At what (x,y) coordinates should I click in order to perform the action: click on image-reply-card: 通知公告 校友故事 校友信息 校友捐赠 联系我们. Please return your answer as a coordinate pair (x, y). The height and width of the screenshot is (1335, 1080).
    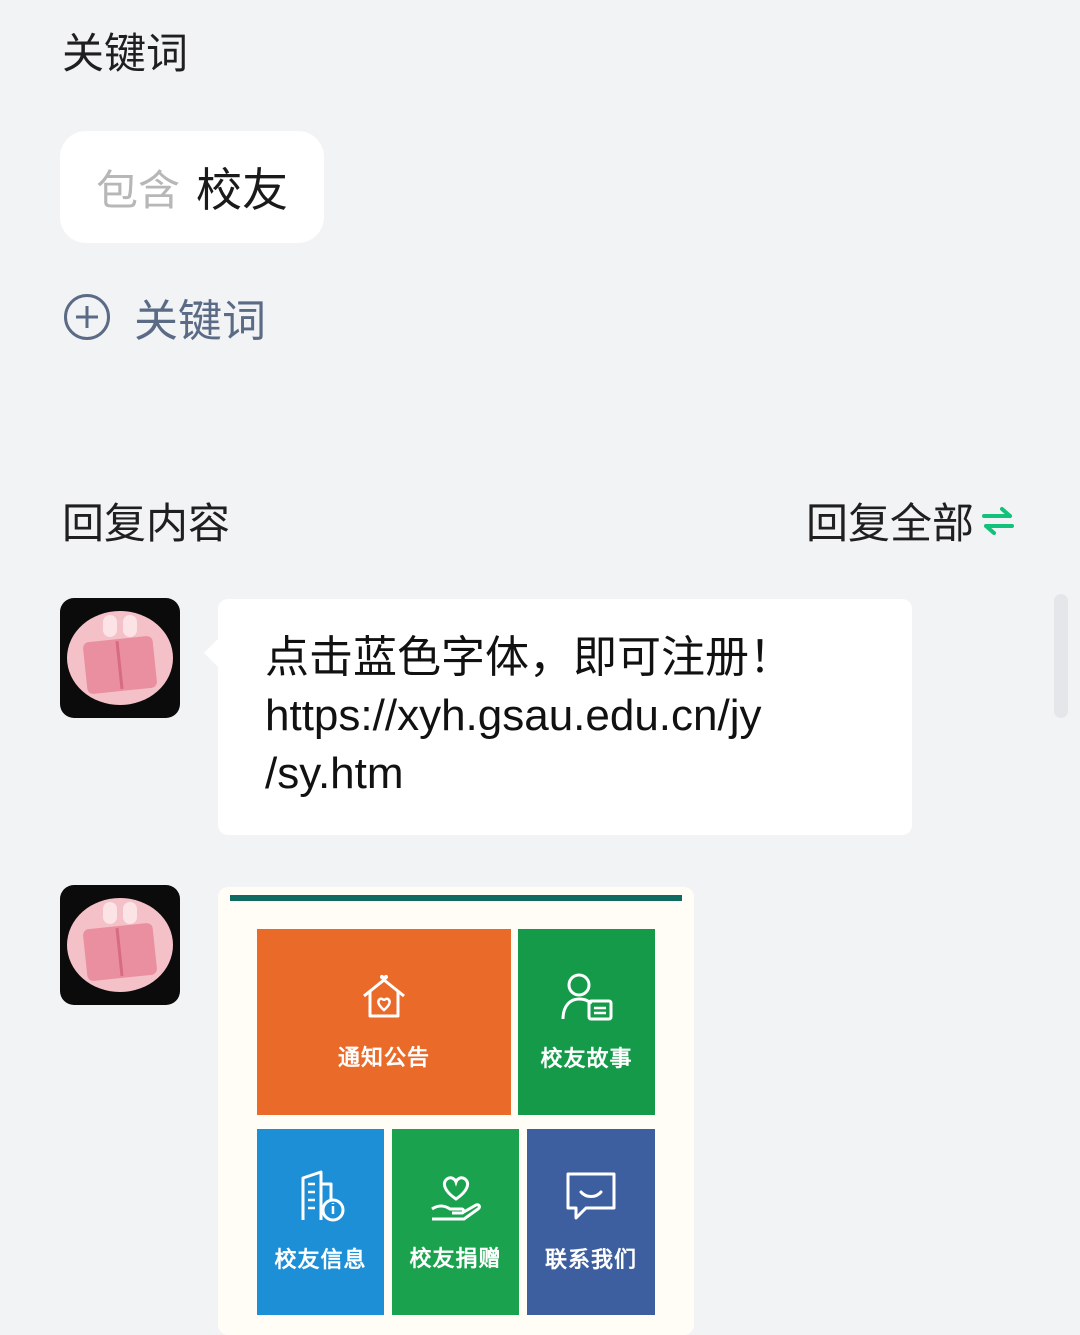
    Looking at the image, I should click on (456, 1111).